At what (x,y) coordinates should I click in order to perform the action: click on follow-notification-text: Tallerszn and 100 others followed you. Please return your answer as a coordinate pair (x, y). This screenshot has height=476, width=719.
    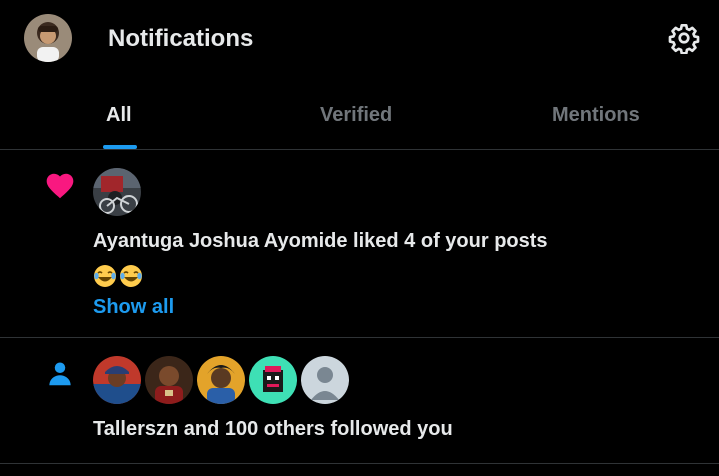
    Looking at the image, I should click on (273, 429).